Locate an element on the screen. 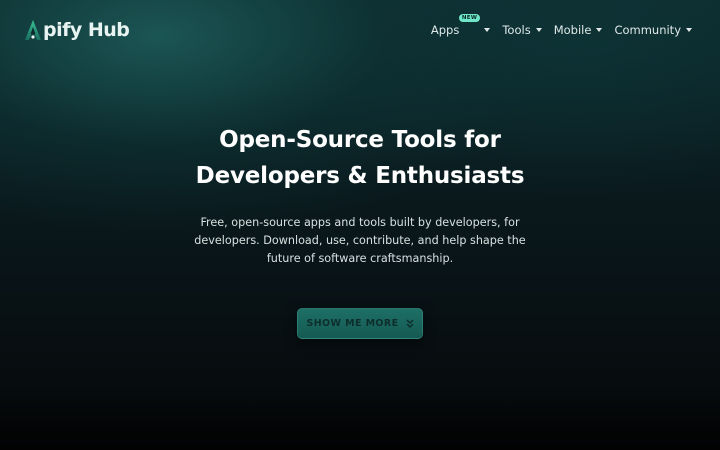 Image resolution: width=720 pixels, height=450 pixels. nav-item-apps-label: Apps is located at coordinates (445, 30).